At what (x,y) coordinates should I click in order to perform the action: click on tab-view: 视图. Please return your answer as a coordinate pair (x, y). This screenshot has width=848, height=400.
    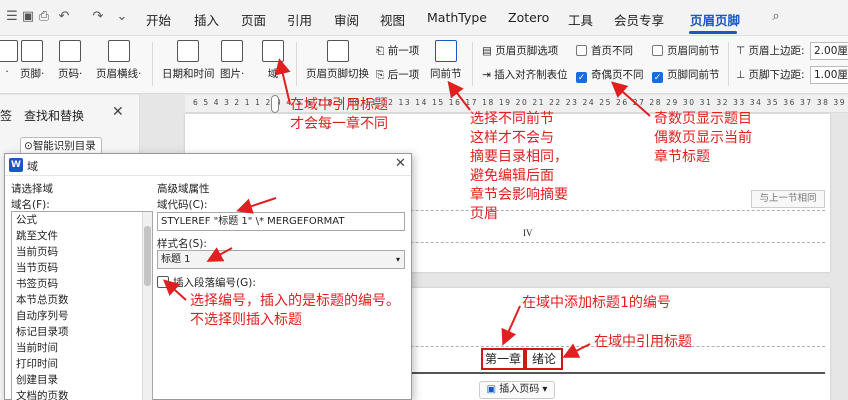
    Looking at the image, I should click on (392, 19).